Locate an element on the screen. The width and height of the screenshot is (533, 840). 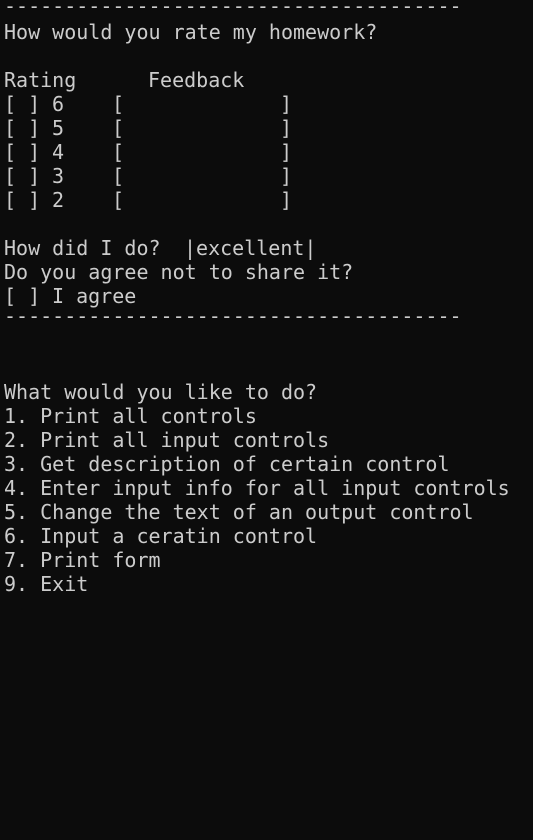
rating-row: [ ] 6 [ ] is located at coordinates (268, 104).